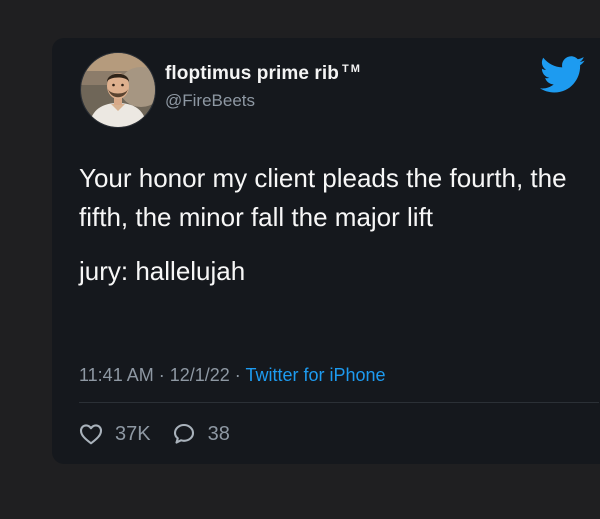 The image size is (600, 519). I want to click on tweet-time: 11:41 AM, so click(116, 375).